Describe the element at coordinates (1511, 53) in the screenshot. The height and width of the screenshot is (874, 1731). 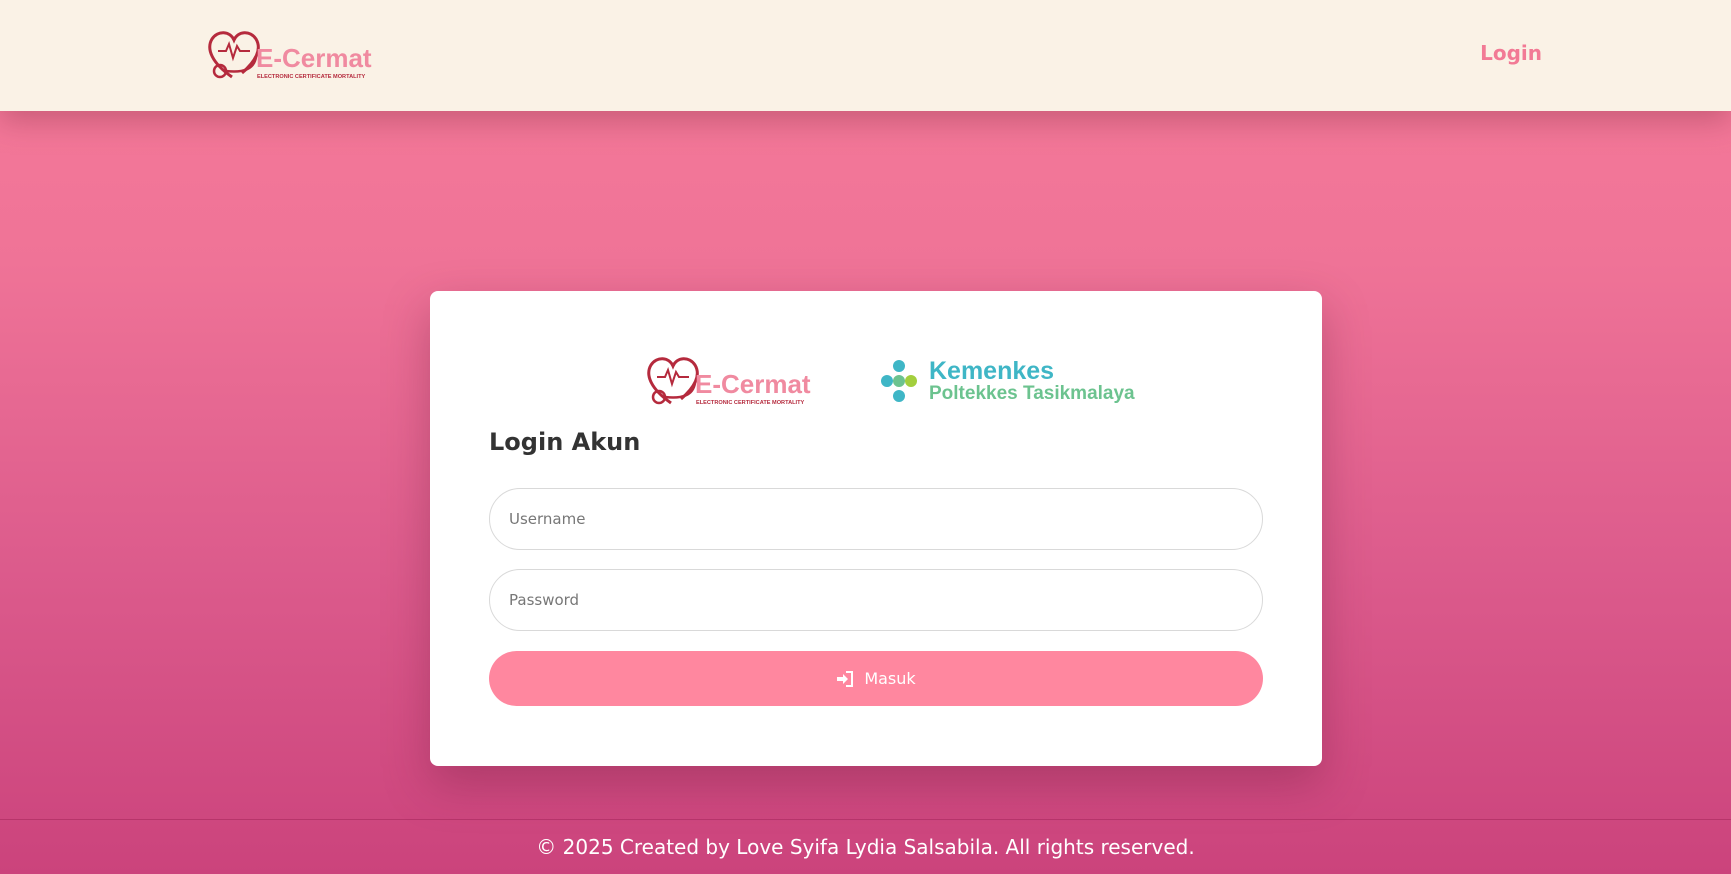
I see `nav-login-link: Login` at that location.